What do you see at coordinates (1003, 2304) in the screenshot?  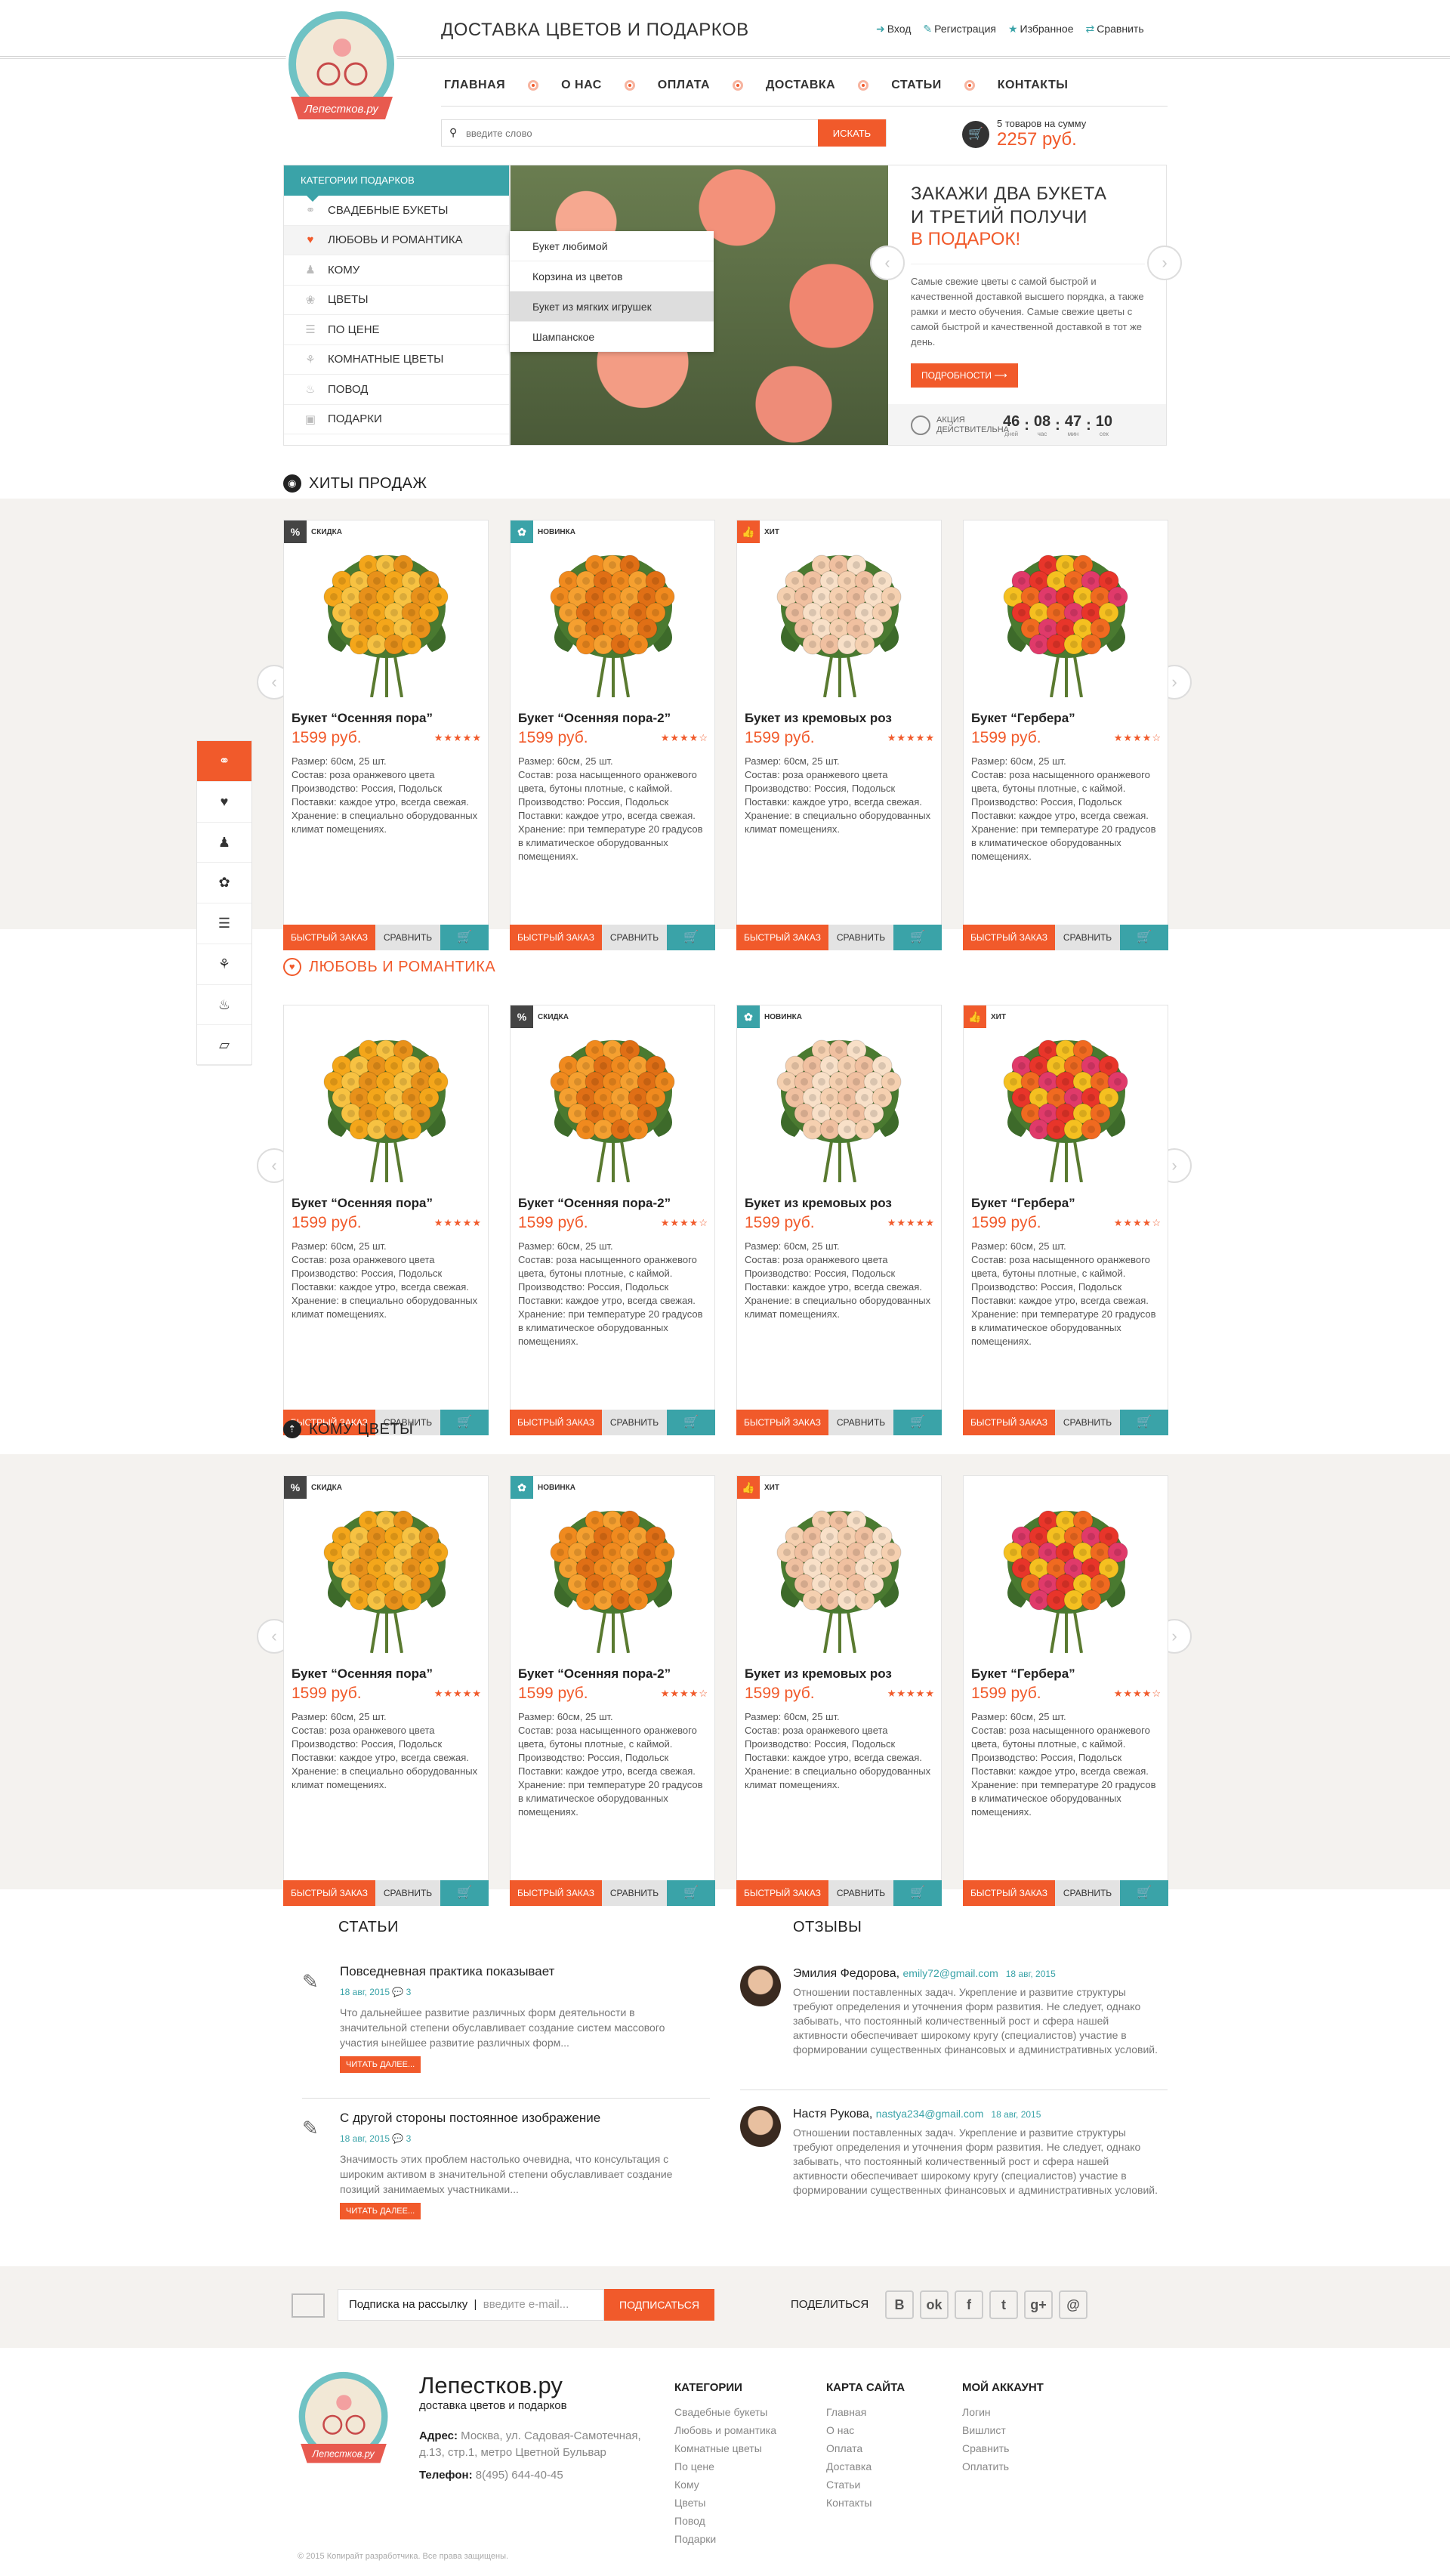 I see `twitter-icon: t` at bounding box center [1003, 2304].